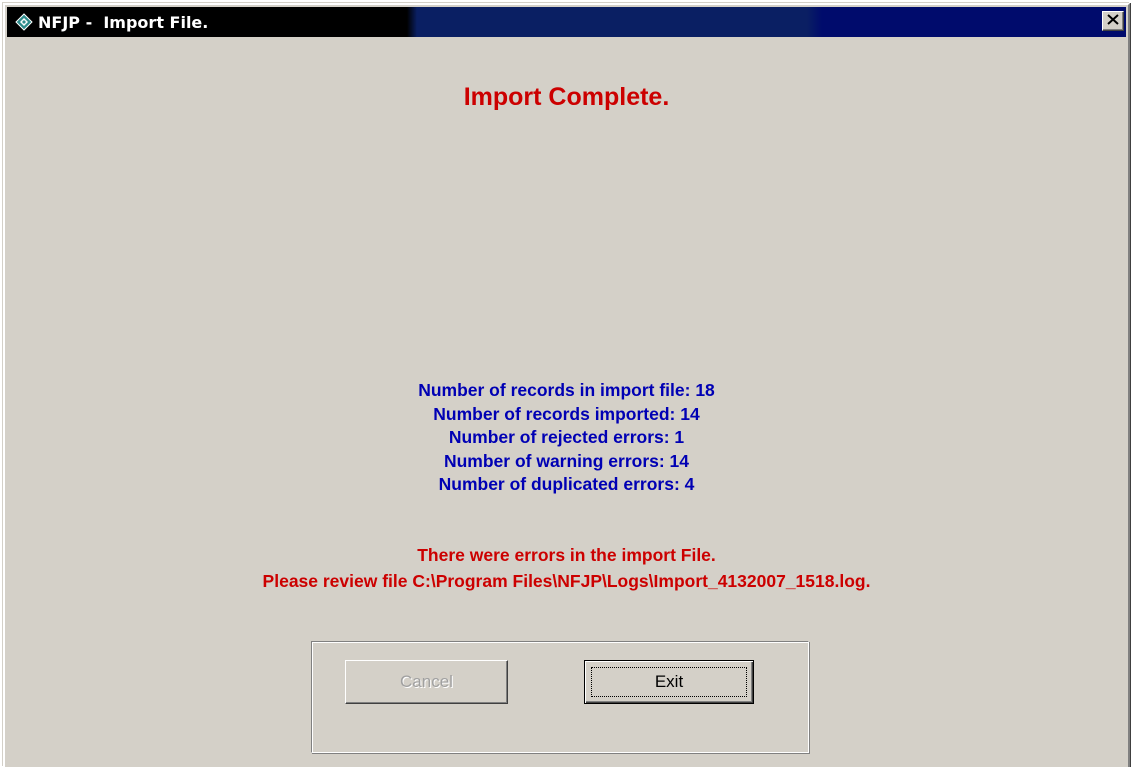  What do you see at coordinates (566, 460) in the screenshot?
I see `stat-warning-errors: Number of warning errors: 14` at bounding box center [566, 460].